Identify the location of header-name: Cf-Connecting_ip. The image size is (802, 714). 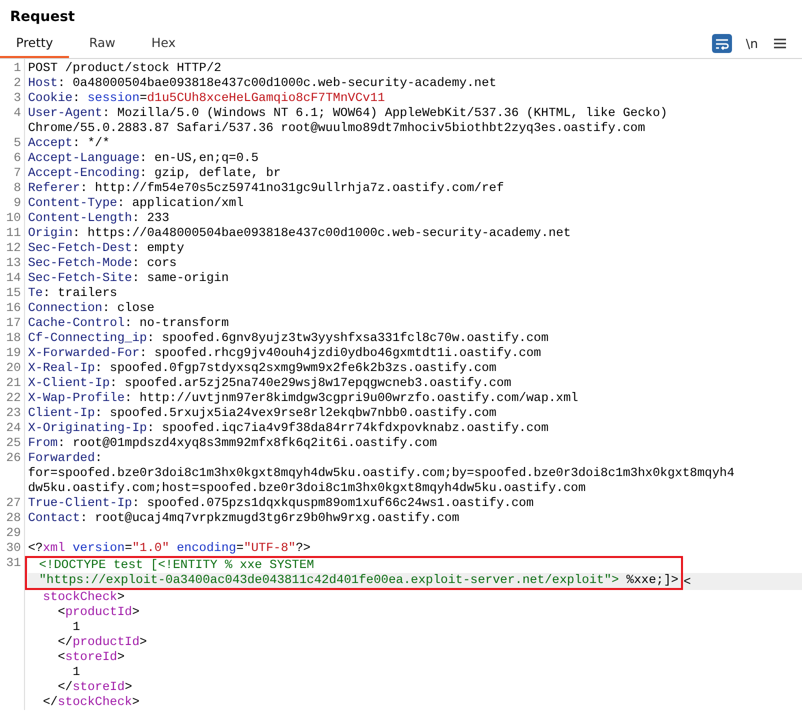
(87, 338).